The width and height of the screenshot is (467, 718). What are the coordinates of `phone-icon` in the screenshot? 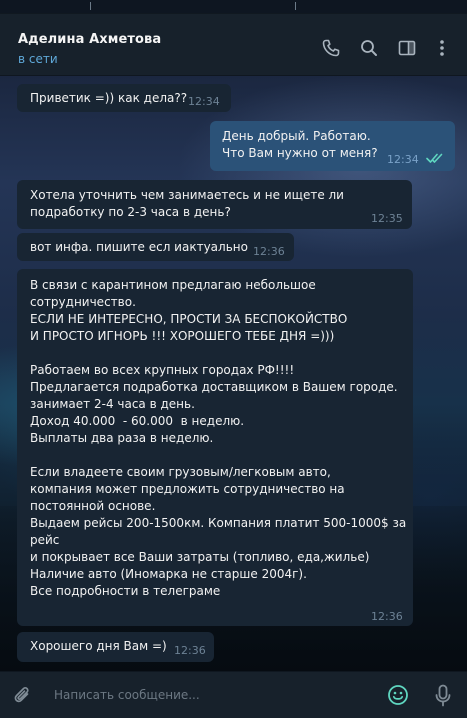 It's located at (331, 48).